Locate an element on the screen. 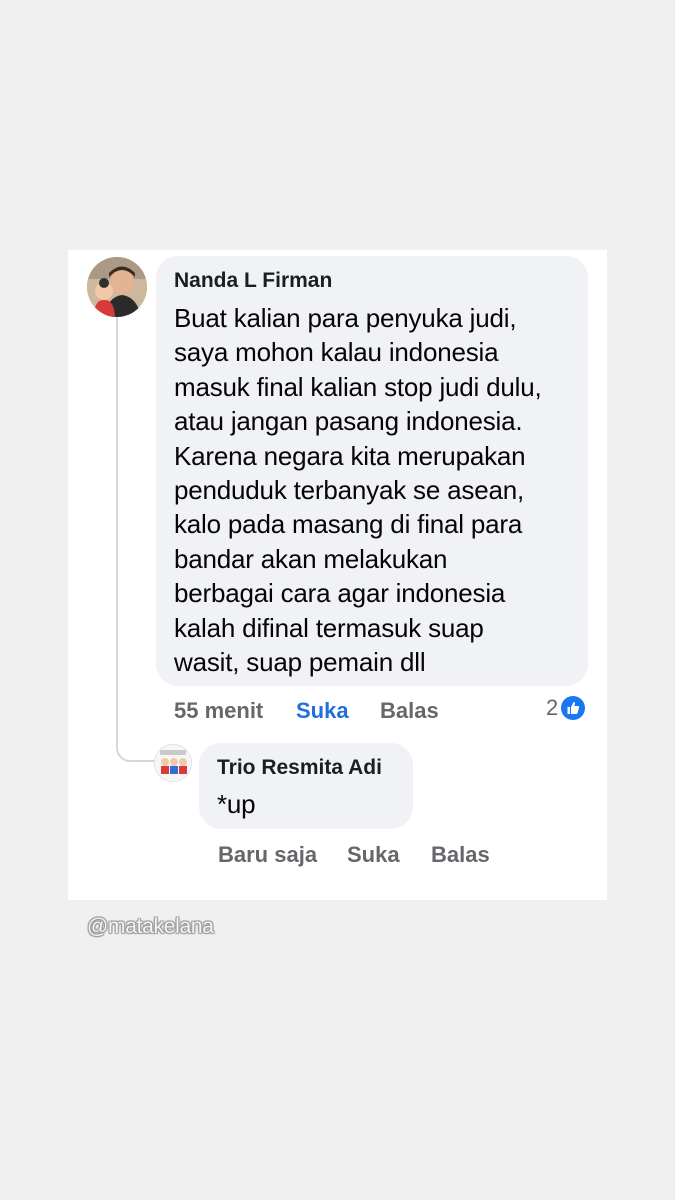 This screenshot has height=1200, width=675. comment-reply-button: Balas is located at coordinates (409, 711).